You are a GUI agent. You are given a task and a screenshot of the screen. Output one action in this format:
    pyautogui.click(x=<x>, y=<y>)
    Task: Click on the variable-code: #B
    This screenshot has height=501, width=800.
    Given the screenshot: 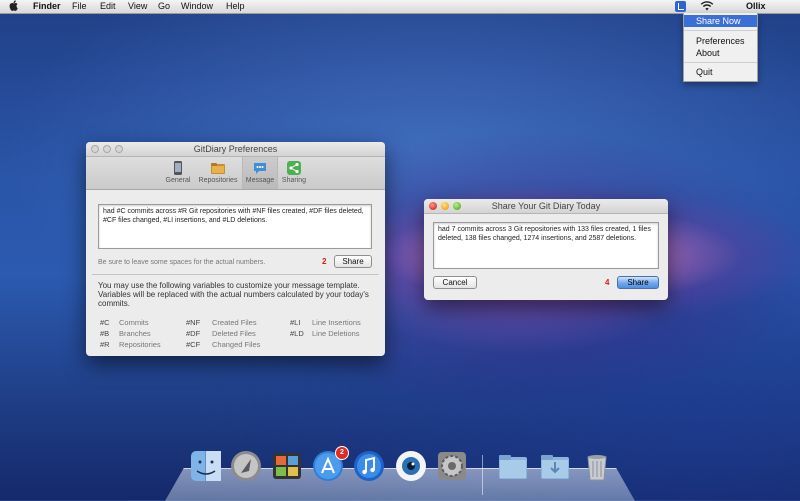 What is the action you would take?
    pyautogui.click(x=105, y=333)
    